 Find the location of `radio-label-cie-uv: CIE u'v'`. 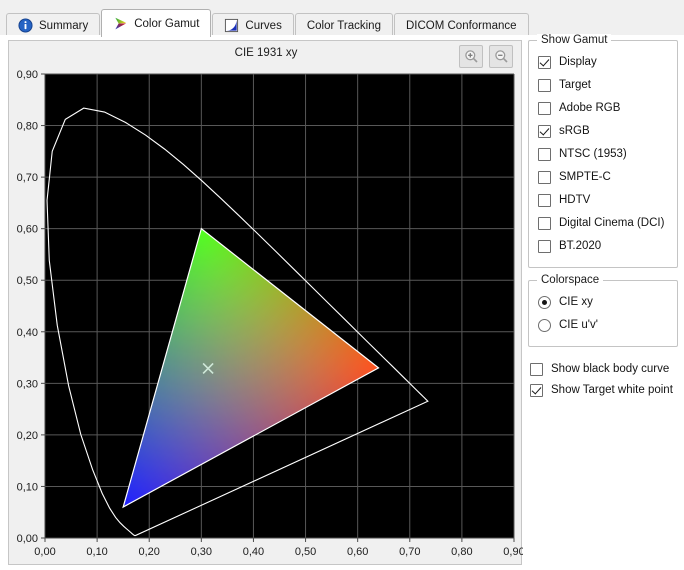

radio-label-cie-uv: CIE u'v' is located at coordinates (578, 325).